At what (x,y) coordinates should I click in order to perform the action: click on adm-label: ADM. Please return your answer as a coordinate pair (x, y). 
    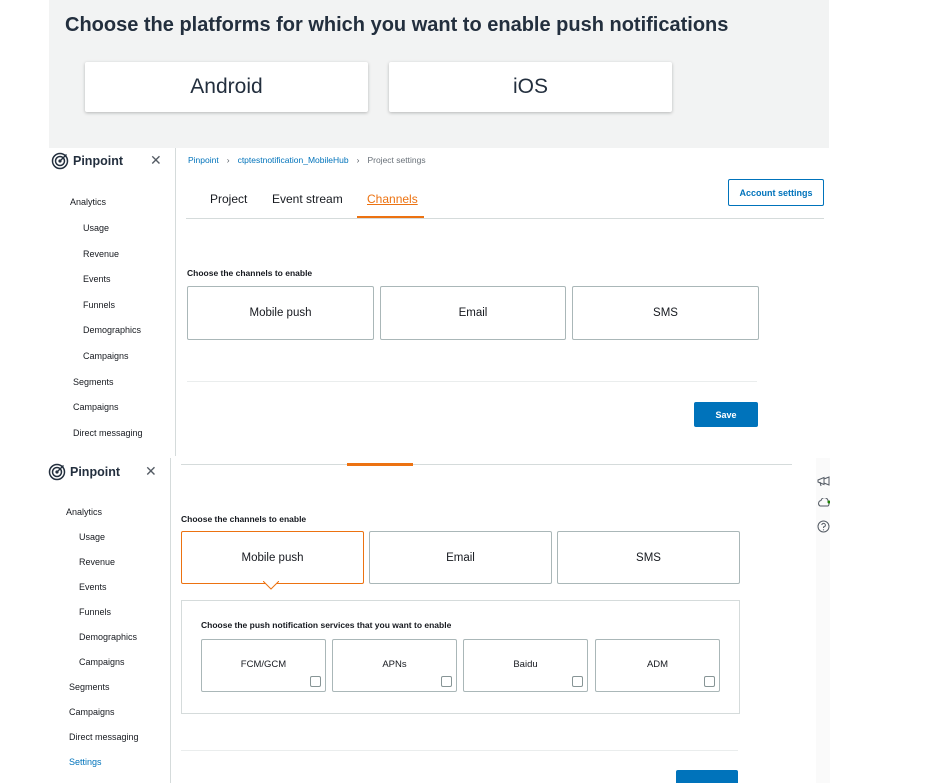
    Looking at the image, I should click on (657, 664).